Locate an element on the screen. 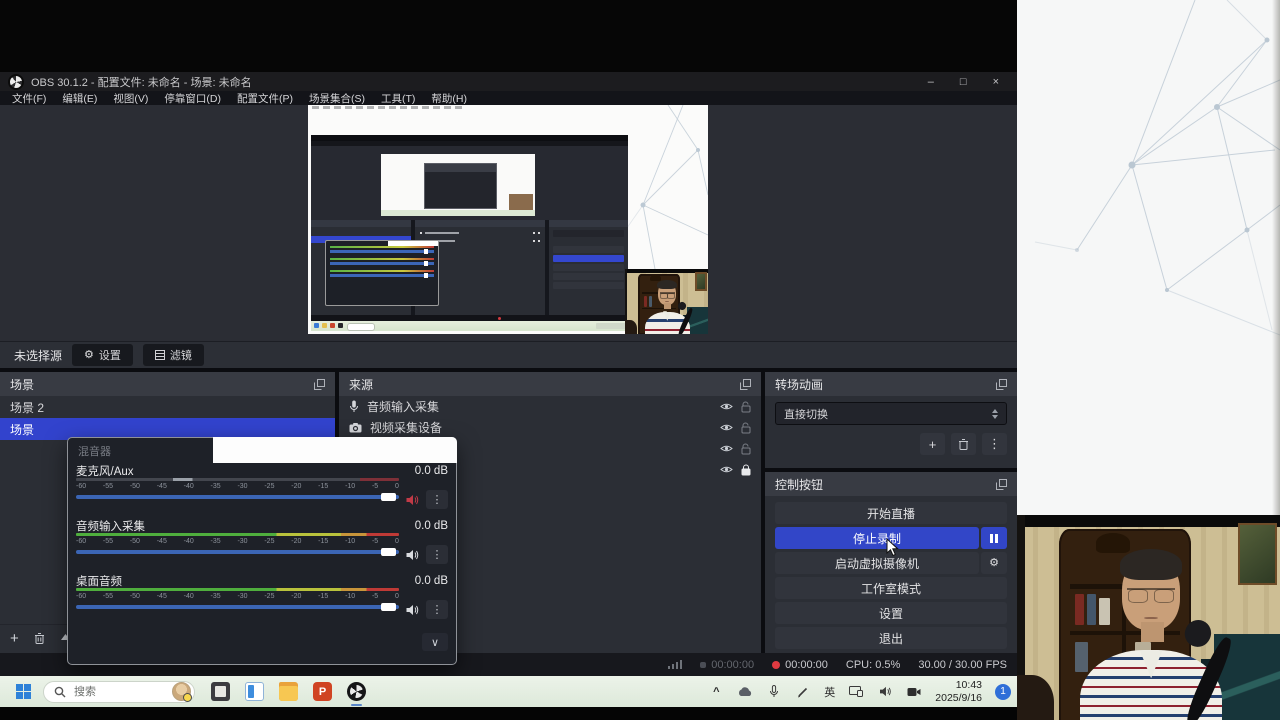 This screenshot has height=720, width=1280. speaker-muted-icon is located at coordinates (412, 500).